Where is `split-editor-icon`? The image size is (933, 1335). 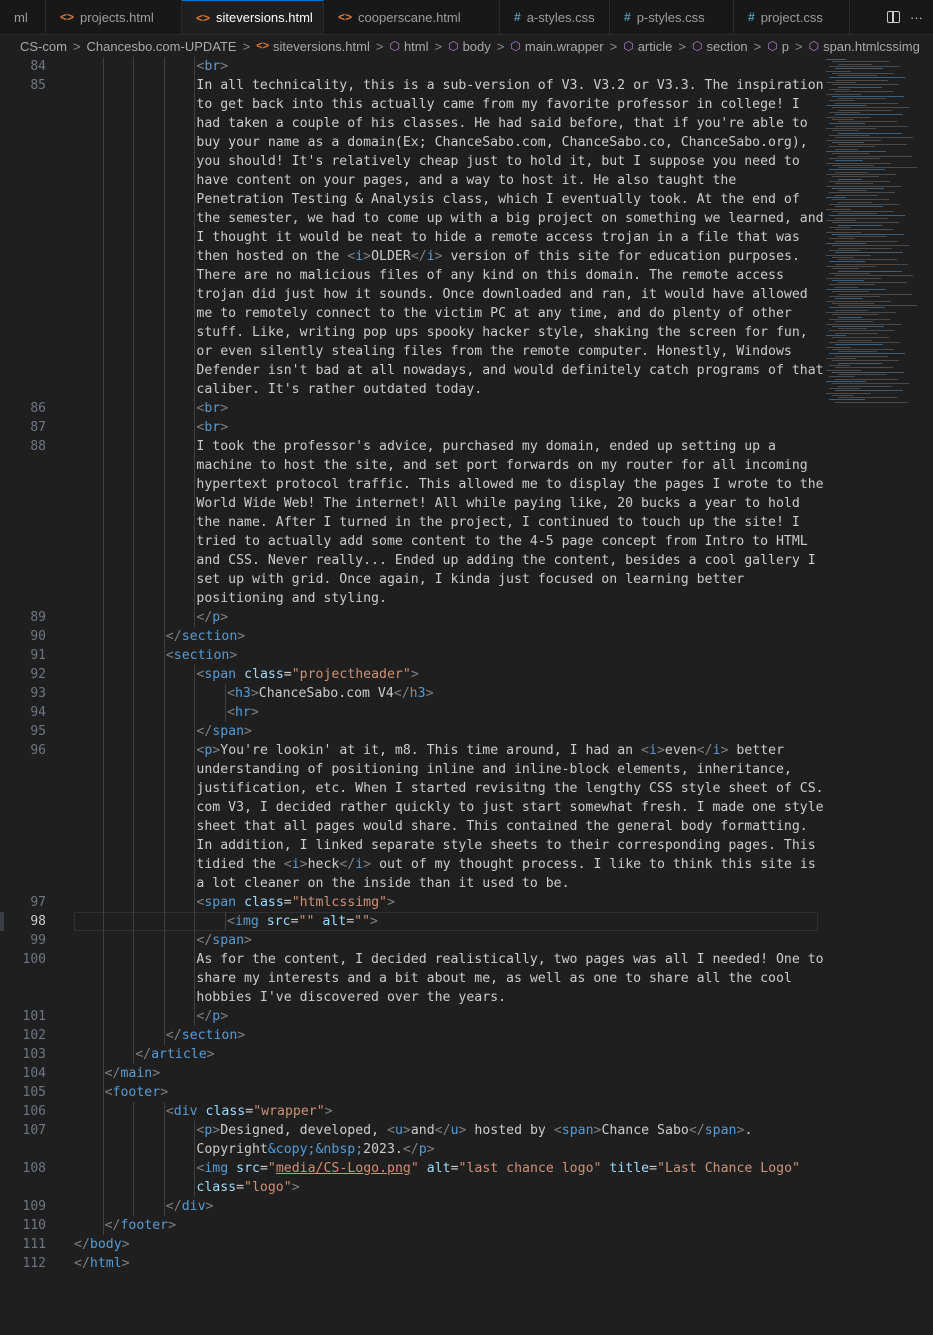 split-editor-icon is located at coordinates (893, 17).